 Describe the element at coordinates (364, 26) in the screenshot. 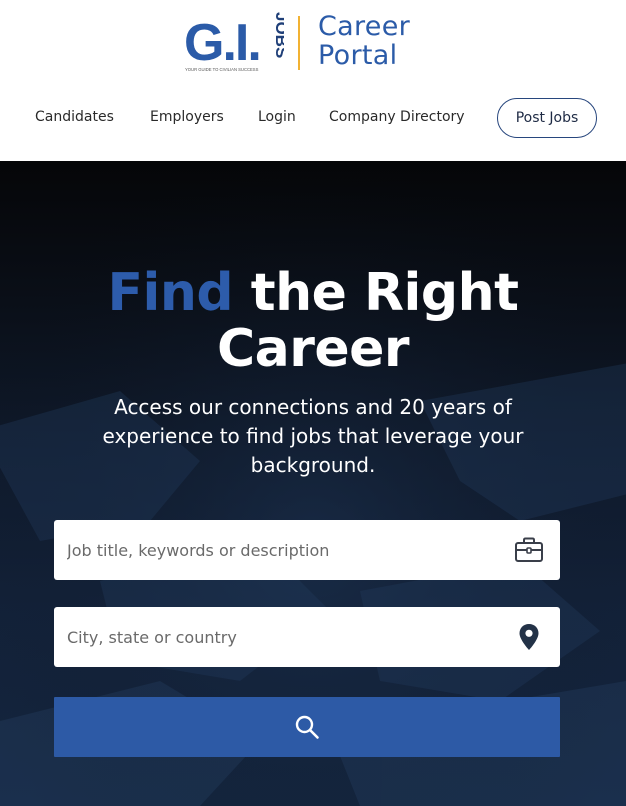

I see `portal-line-1: Career` at that location.